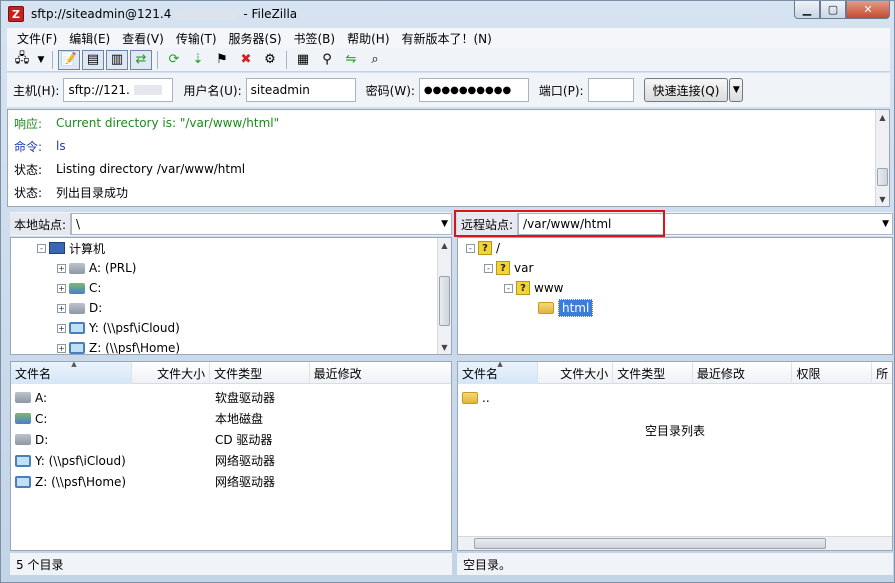 Image resolution: width=895 pixels, height=583 pixels. What do you see at coordinates (117, 59) in the screenshot?
I see `toggle-remote-tree-icon: ▥` at bounding box center [117, 59].